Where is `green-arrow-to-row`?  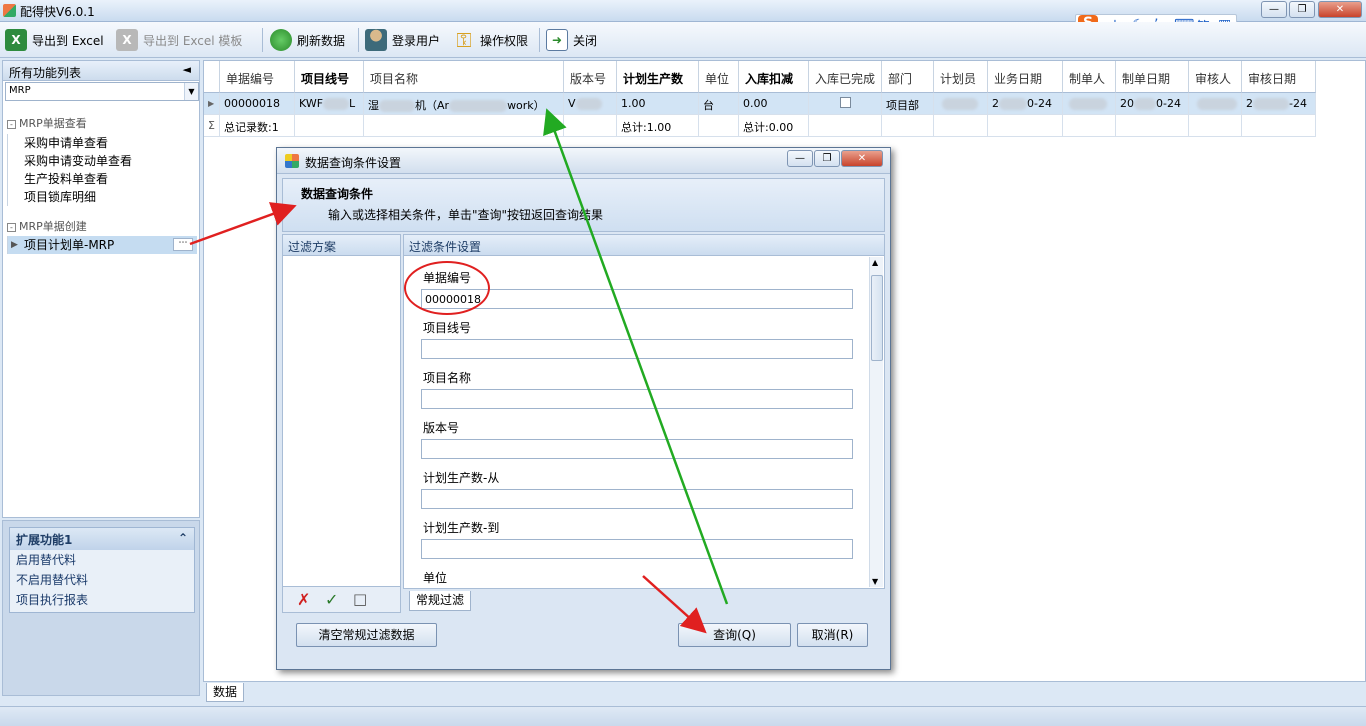
green-arrow-to-row is located at coordinates (636, 356).